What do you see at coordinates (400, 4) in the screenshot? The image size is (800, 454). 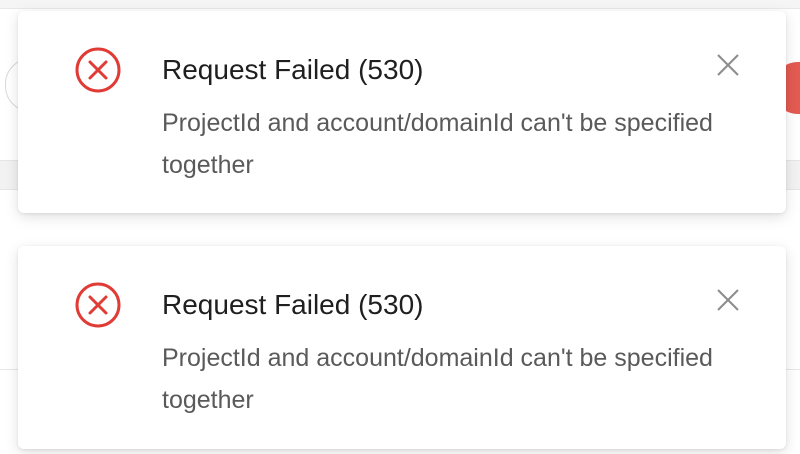 I see `background-top-bar` at bounding box center [400, 4].